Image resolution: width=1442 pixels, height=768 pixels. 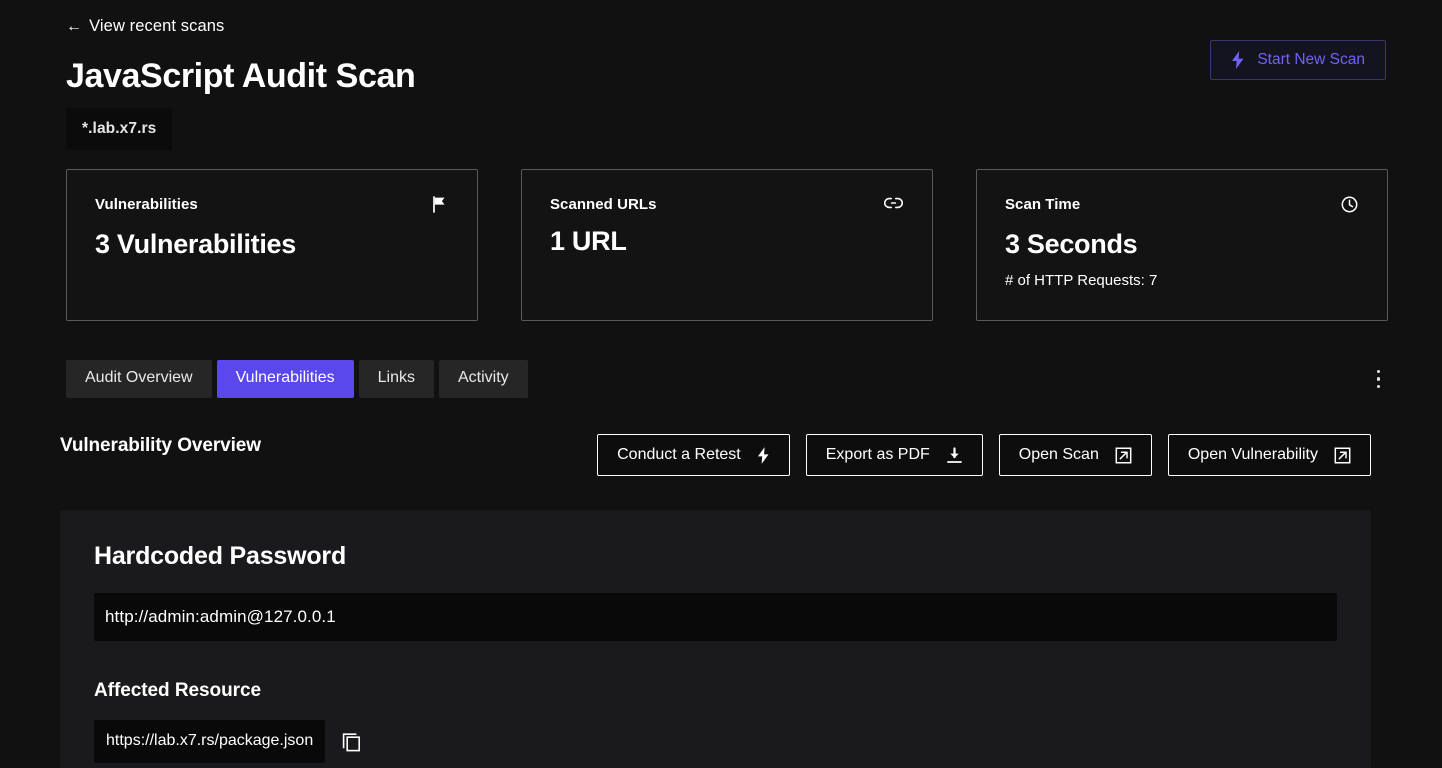 What do you see at coordinates (954, 455) in the screenshot?
I see `download-icon` at bounding box center [954, 455].